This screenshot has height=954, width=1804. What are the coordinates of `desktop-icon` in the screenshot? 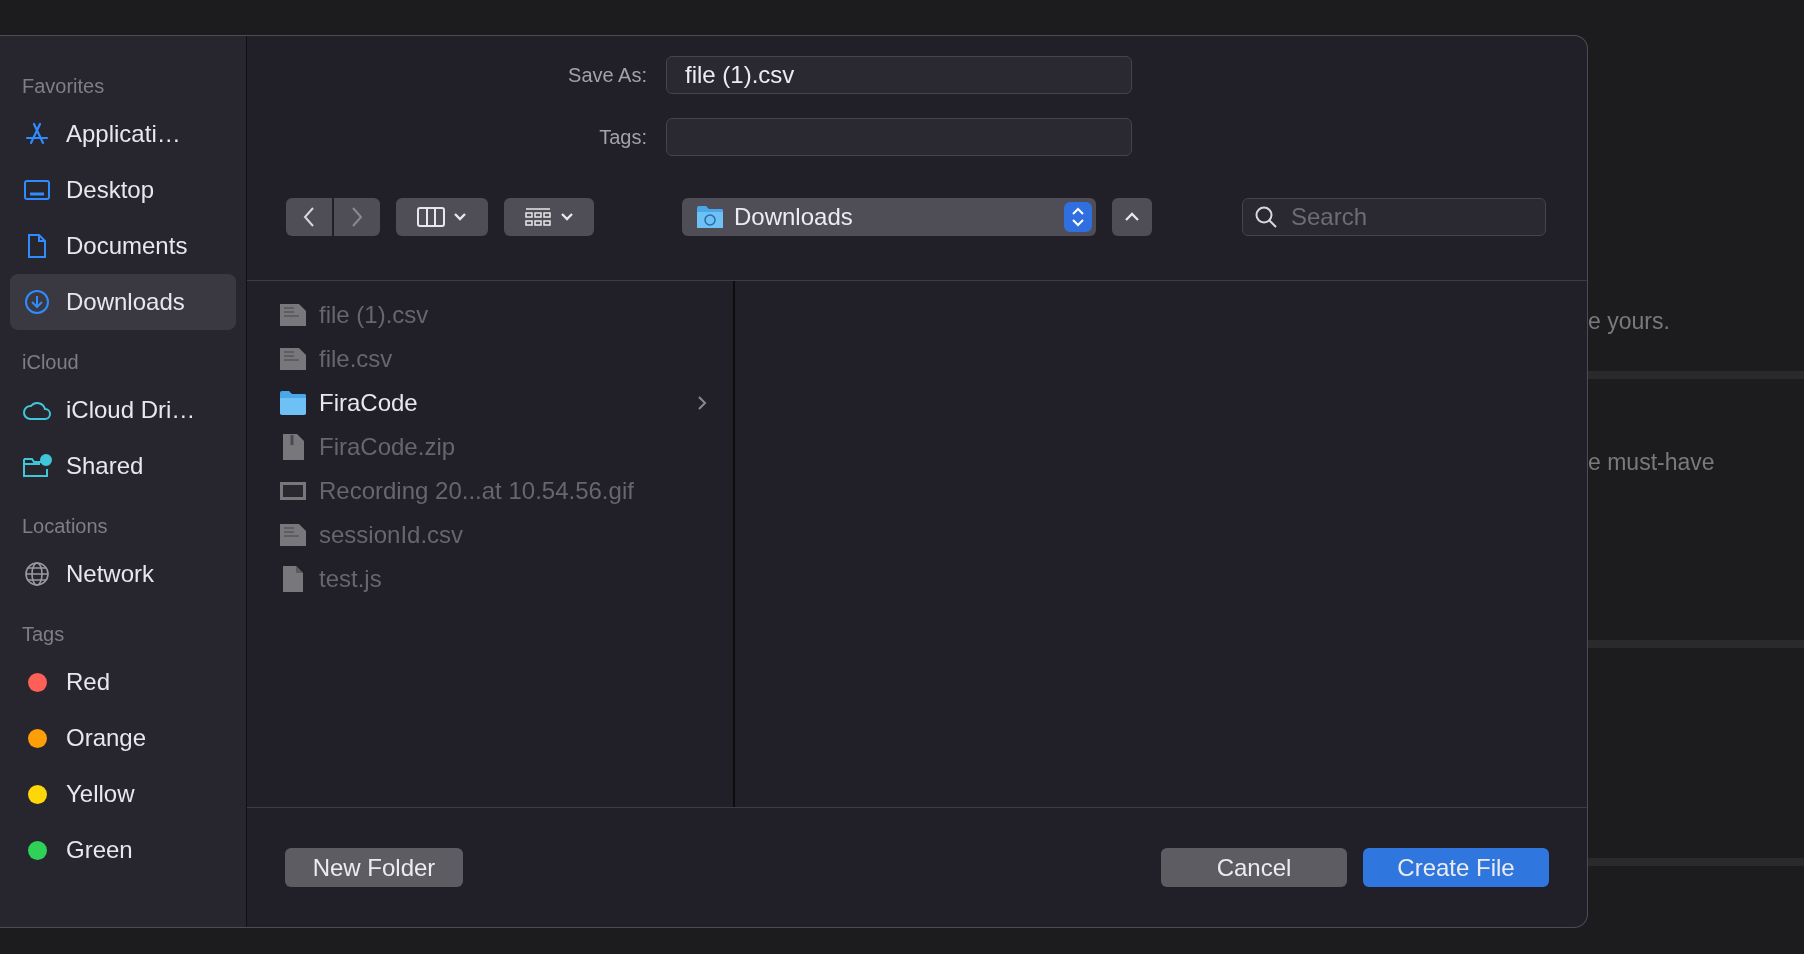 It's located at (37, 190).